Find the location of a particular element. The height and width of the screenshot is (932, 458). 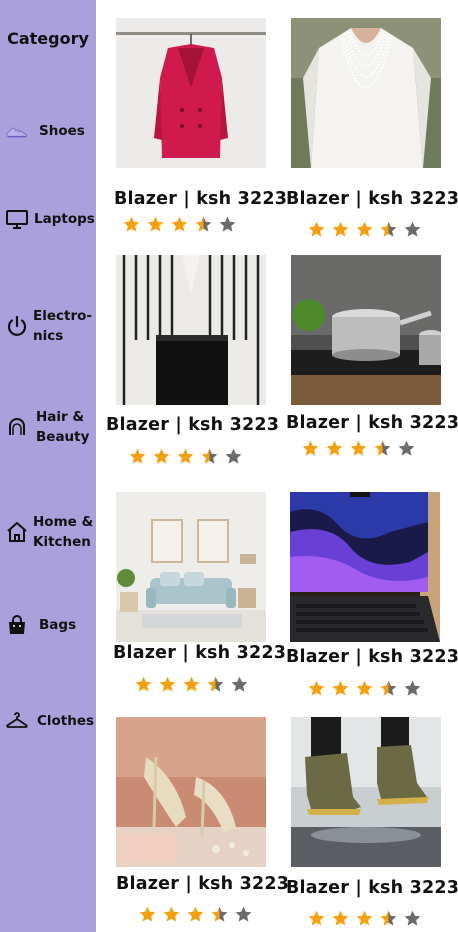

product-image-laptop is located at coordinates (365, 567).